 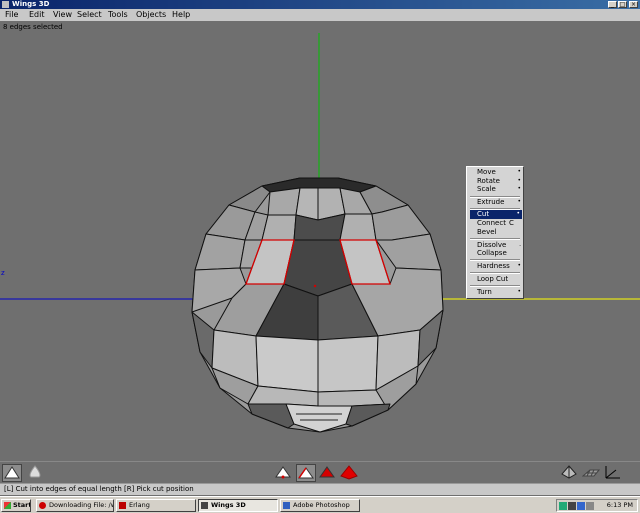 I want to click on face-mode-button, so click(x=328, y=473).